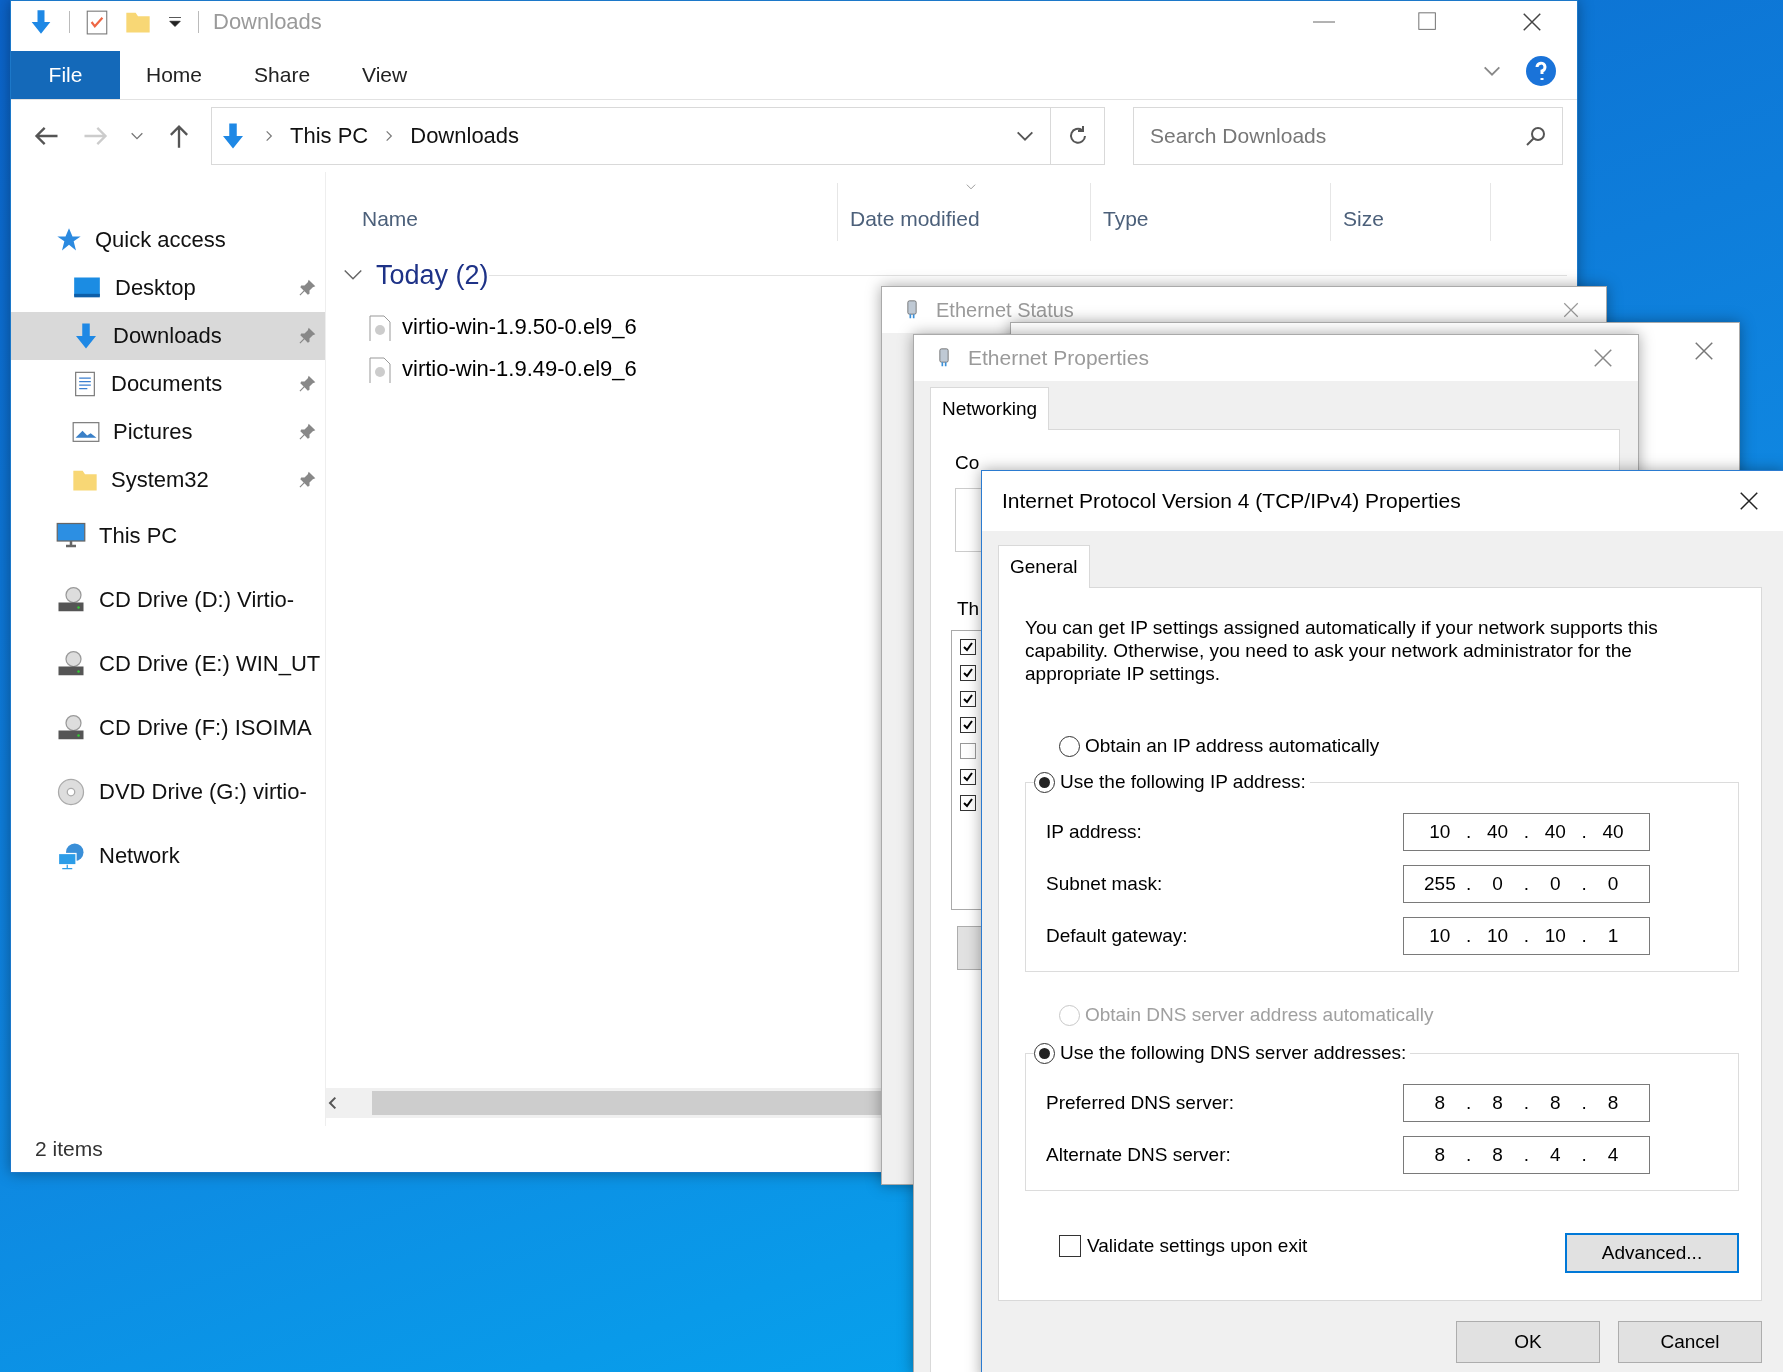  What do you see at coordinates (1342, 650) in the screenshot?
I see `description-text: You can get IP settings assigned automatically if your network supports this capability. Otherwise, you need to ask your network administrator for the appropriate IP settings.` at bounding box center [1342, 650].